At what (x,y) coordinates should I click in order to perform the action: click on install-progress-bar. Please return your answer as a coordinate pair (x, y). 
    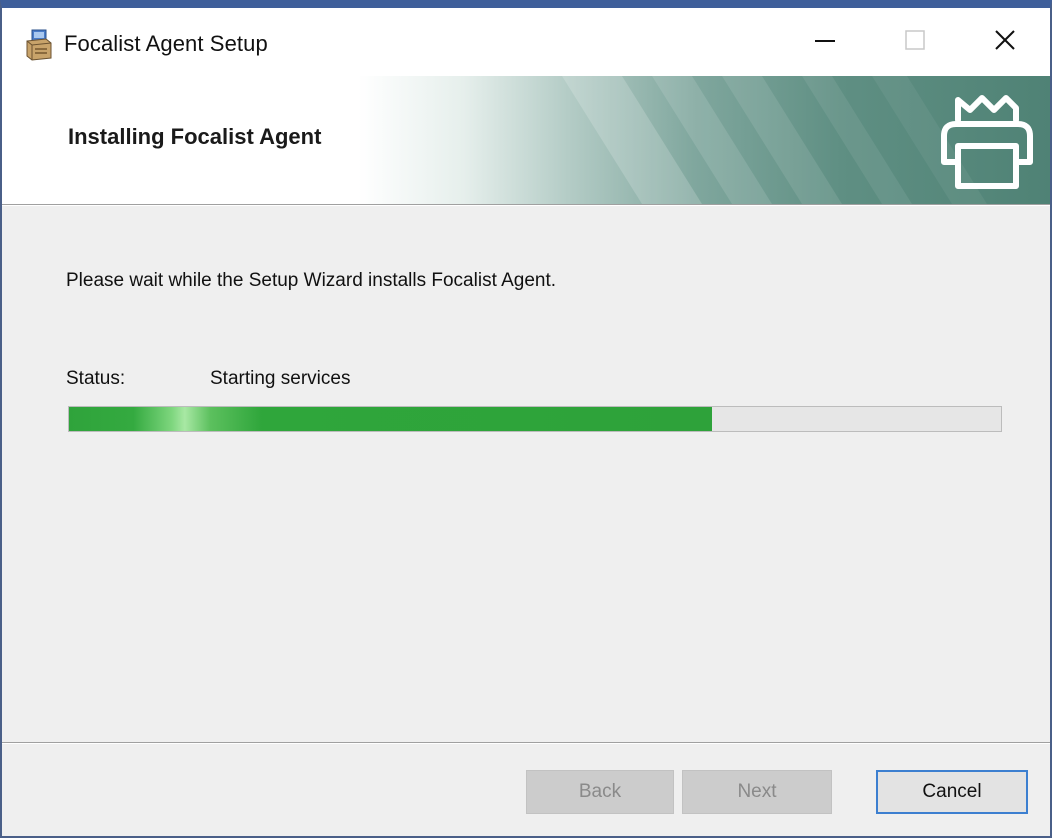
    Looking at the image, I should click on (535, 419).